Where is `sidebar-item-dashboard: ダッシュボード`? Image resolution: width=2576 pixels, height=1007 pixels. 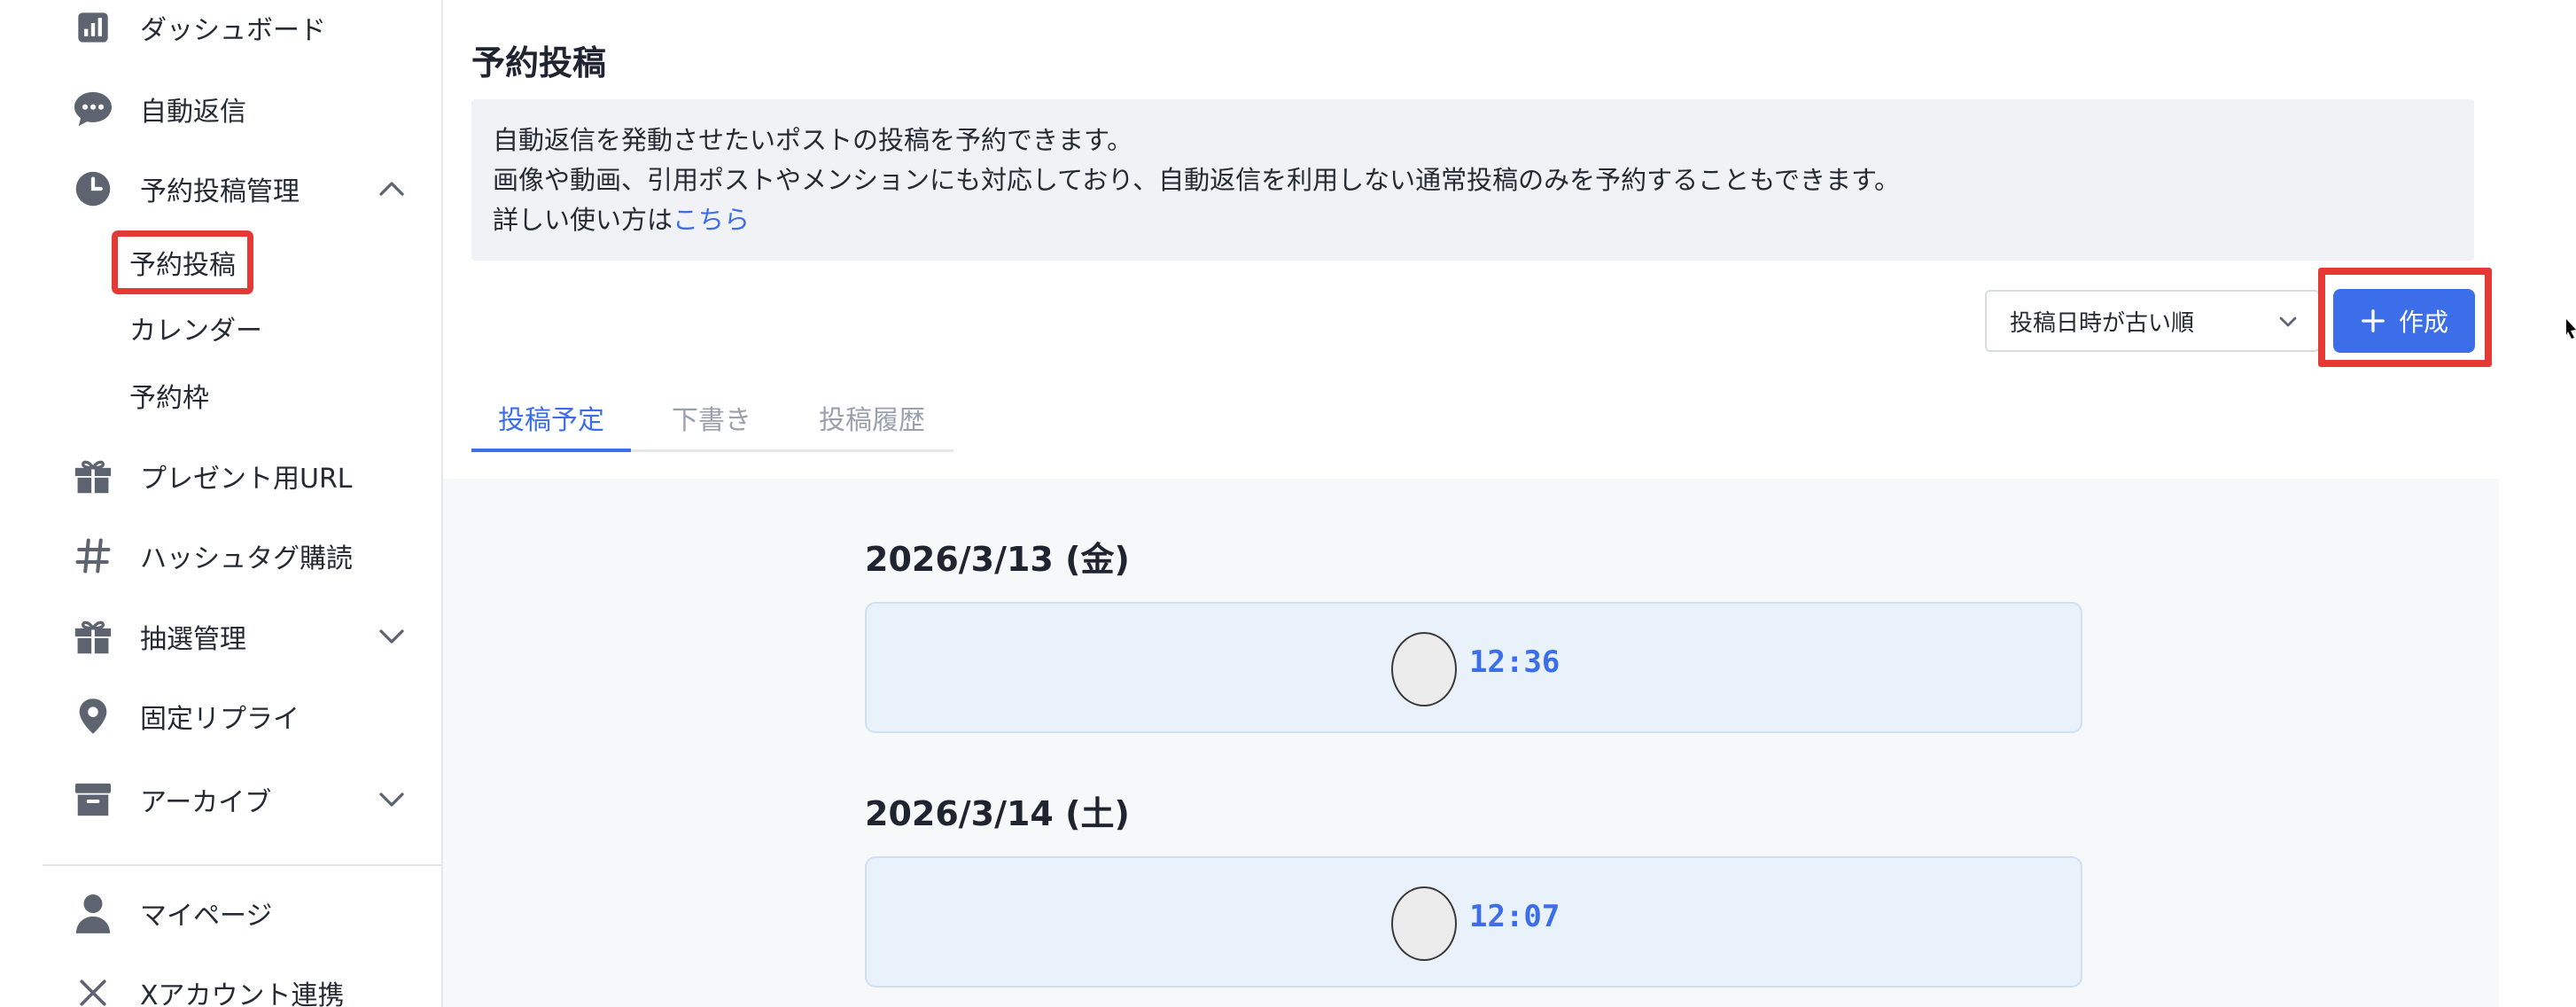 sidebar-item-dashboard: ダッシュボード is located at coordinates (248, 29).